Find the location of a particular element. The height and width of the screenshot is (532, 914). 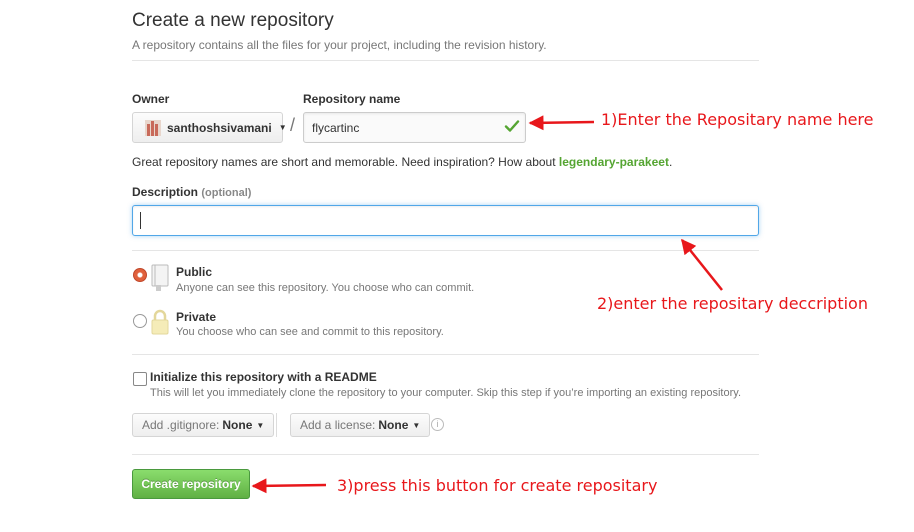

annotation-description: 2)enter the repositary deccription is located at coordinates (732, 303).